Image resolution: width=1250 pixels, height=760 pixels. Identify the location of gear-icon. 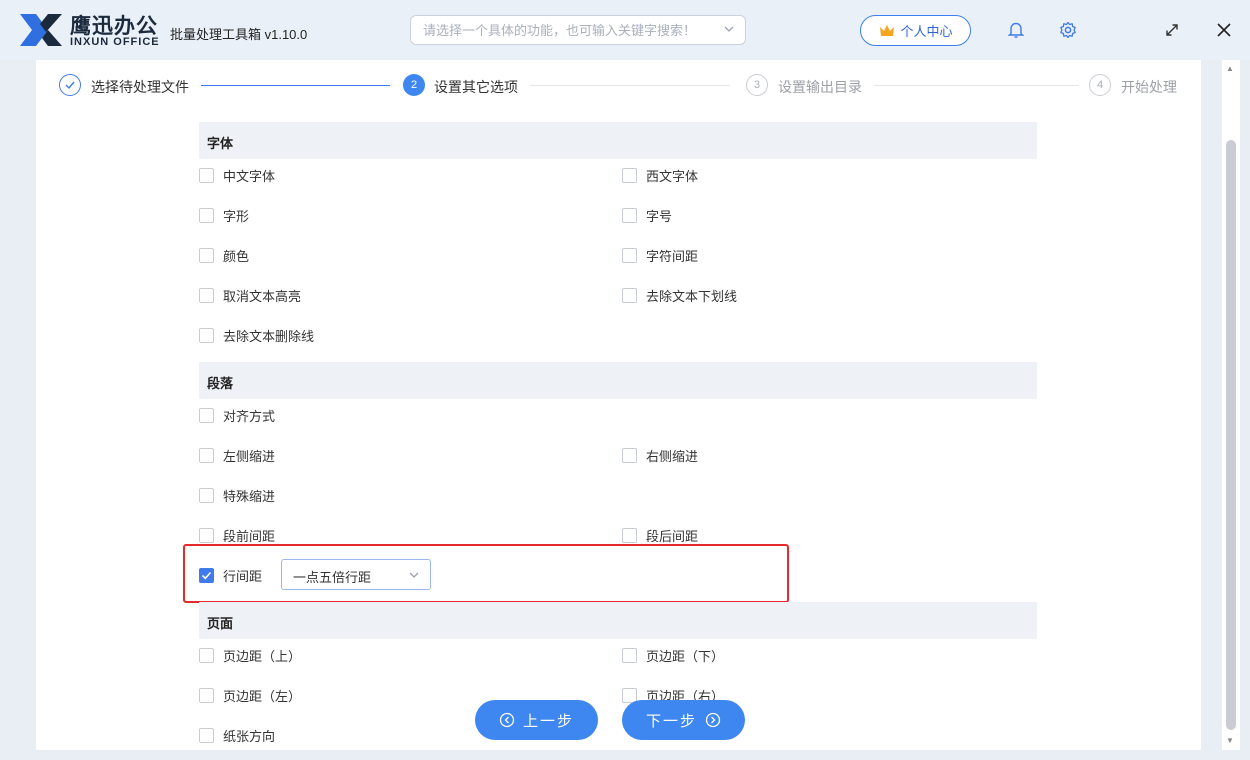
(1068, 30).